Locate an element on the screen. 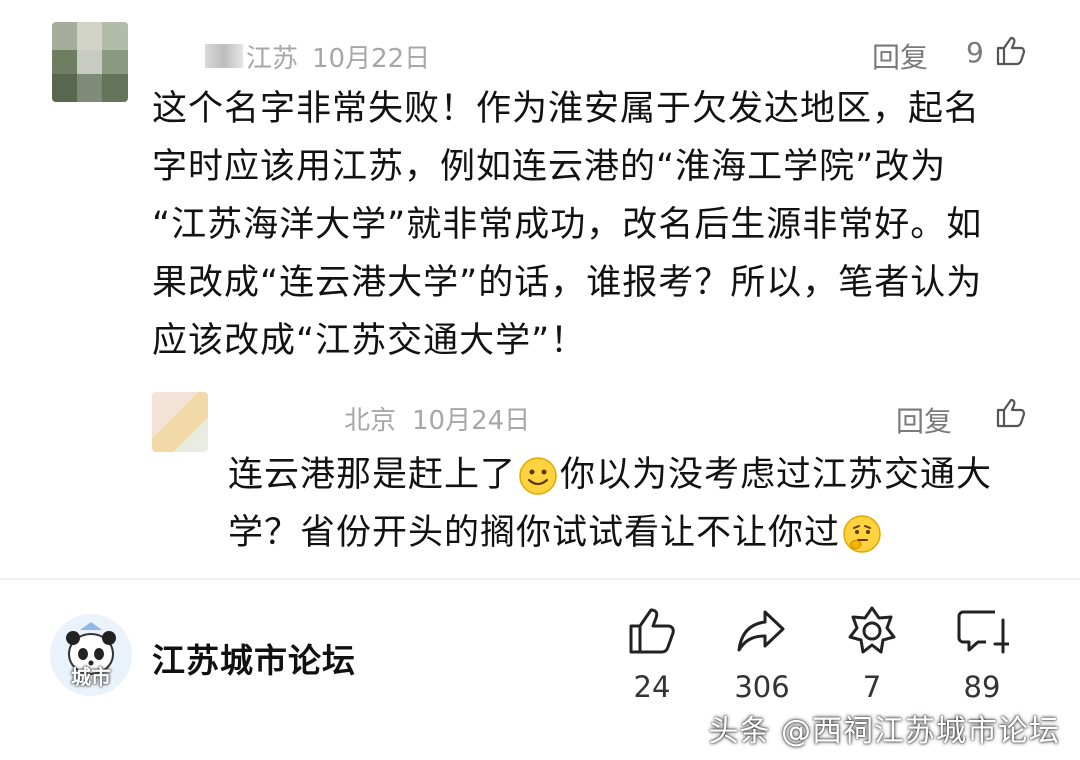  comment-count: 89 is located at coordinates (982, 687).